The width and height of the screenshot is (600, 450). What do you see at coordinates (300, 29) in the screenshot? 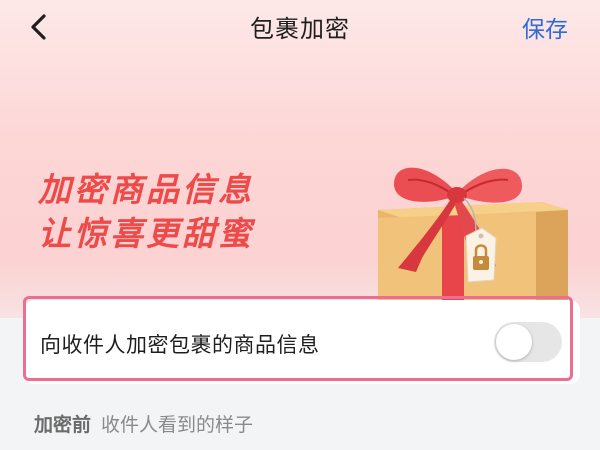
I see `page-title: 包裹加密` at bounding box center [300, 29].